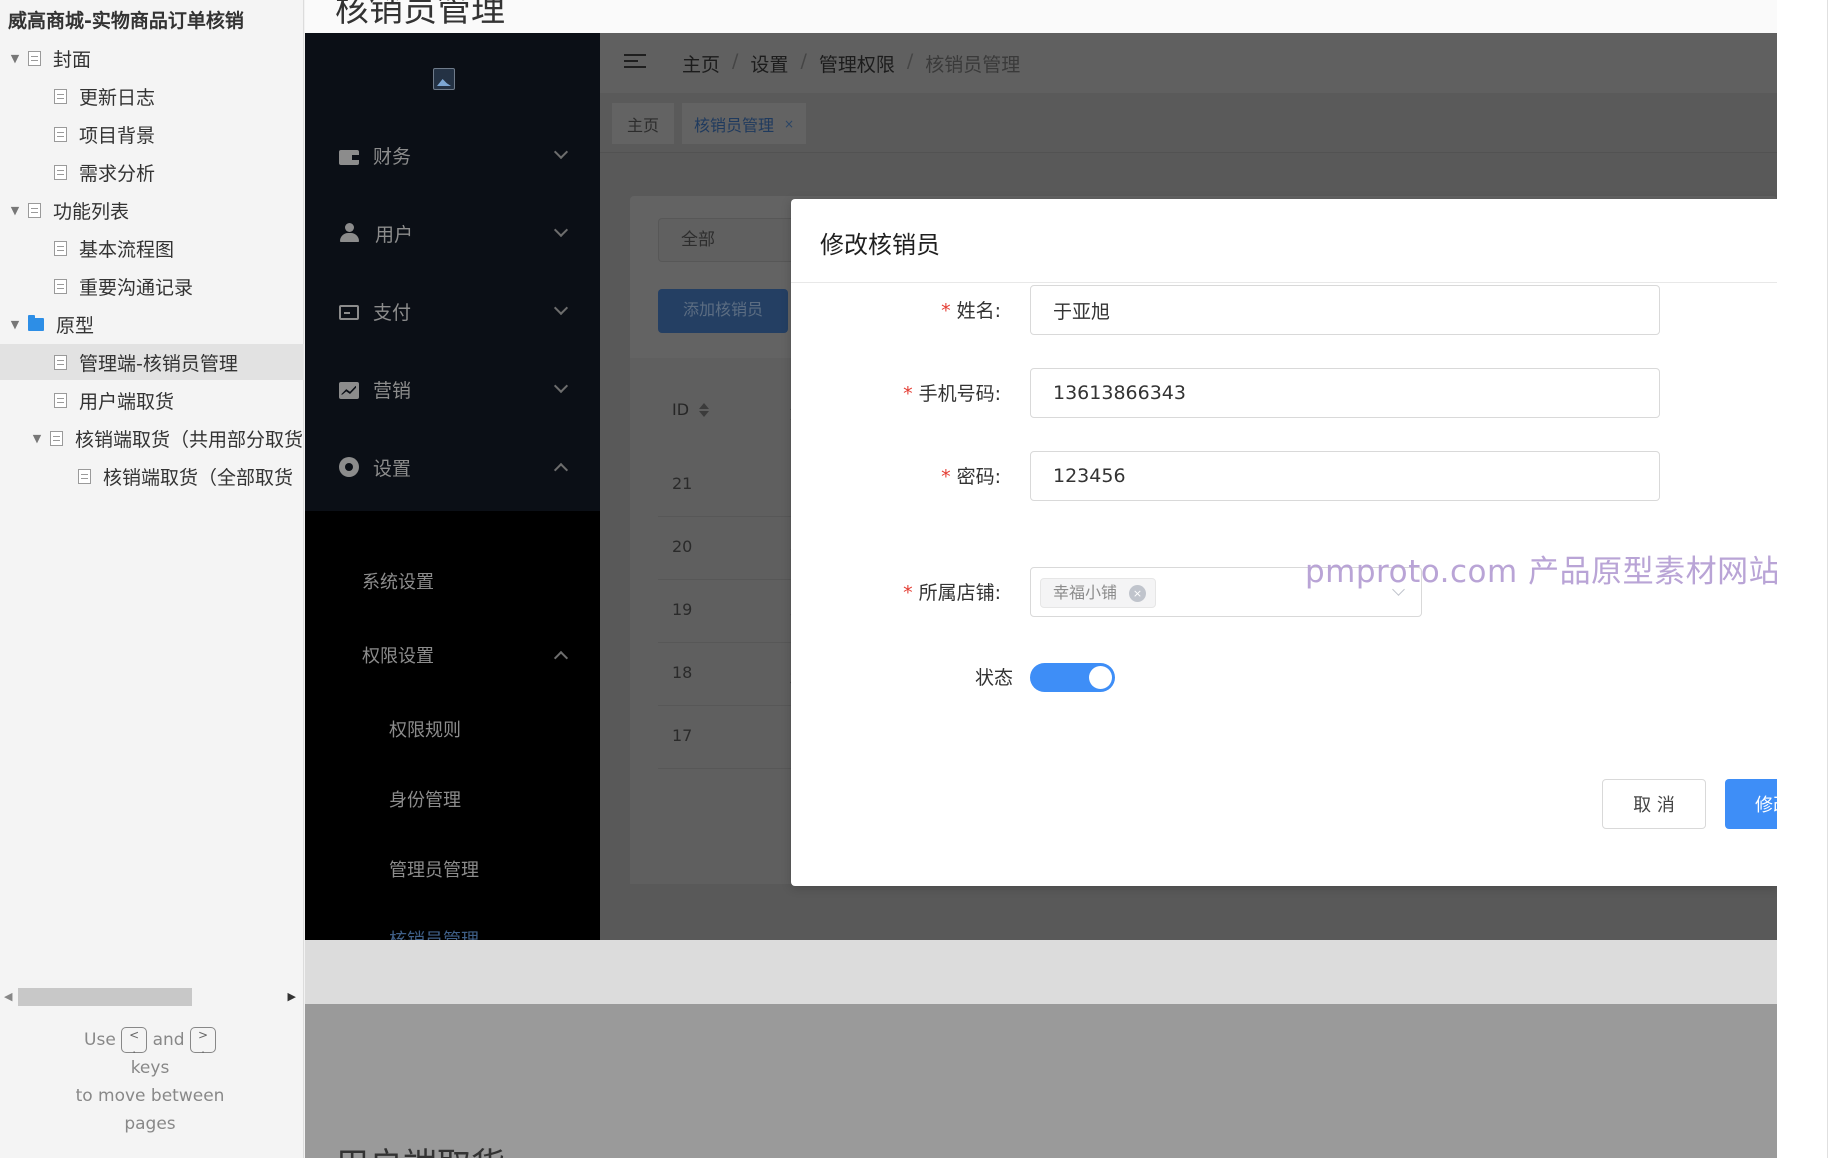  I want to click on sort-icon, so click(704, 409).